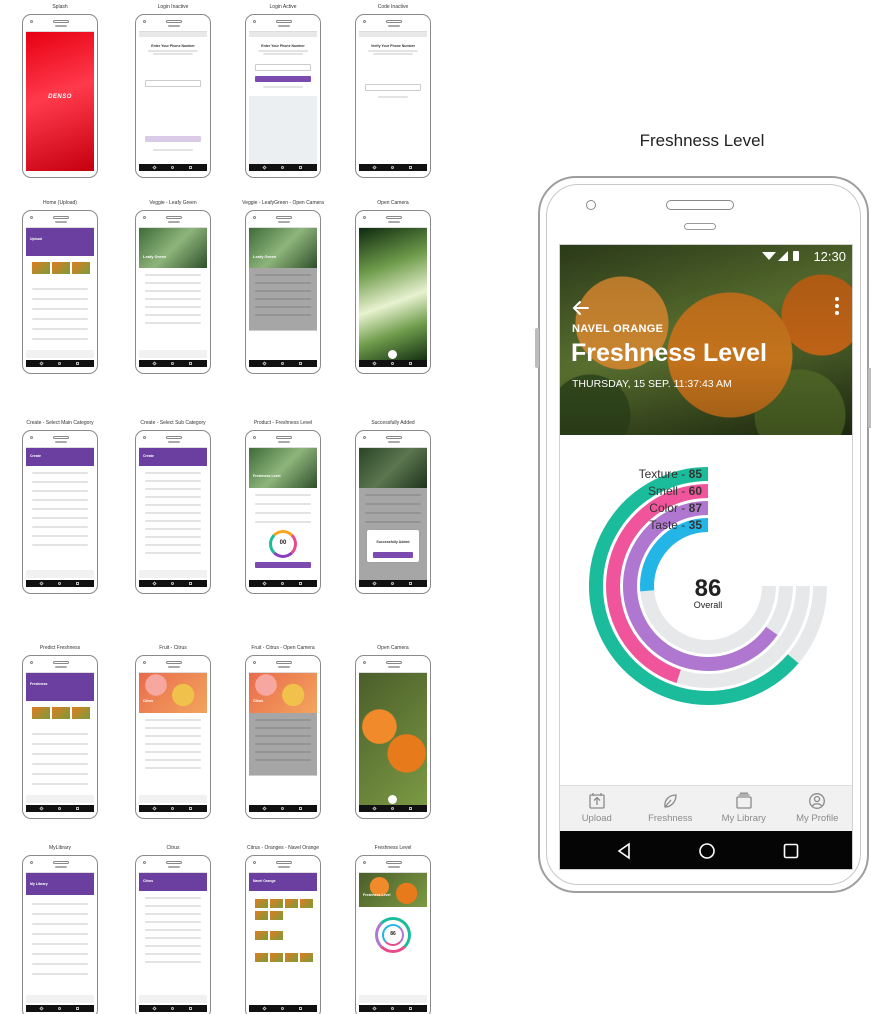  I want to click on bottom-tab-bar: Upload Freshness My Library My Profile, so click(706, 808).